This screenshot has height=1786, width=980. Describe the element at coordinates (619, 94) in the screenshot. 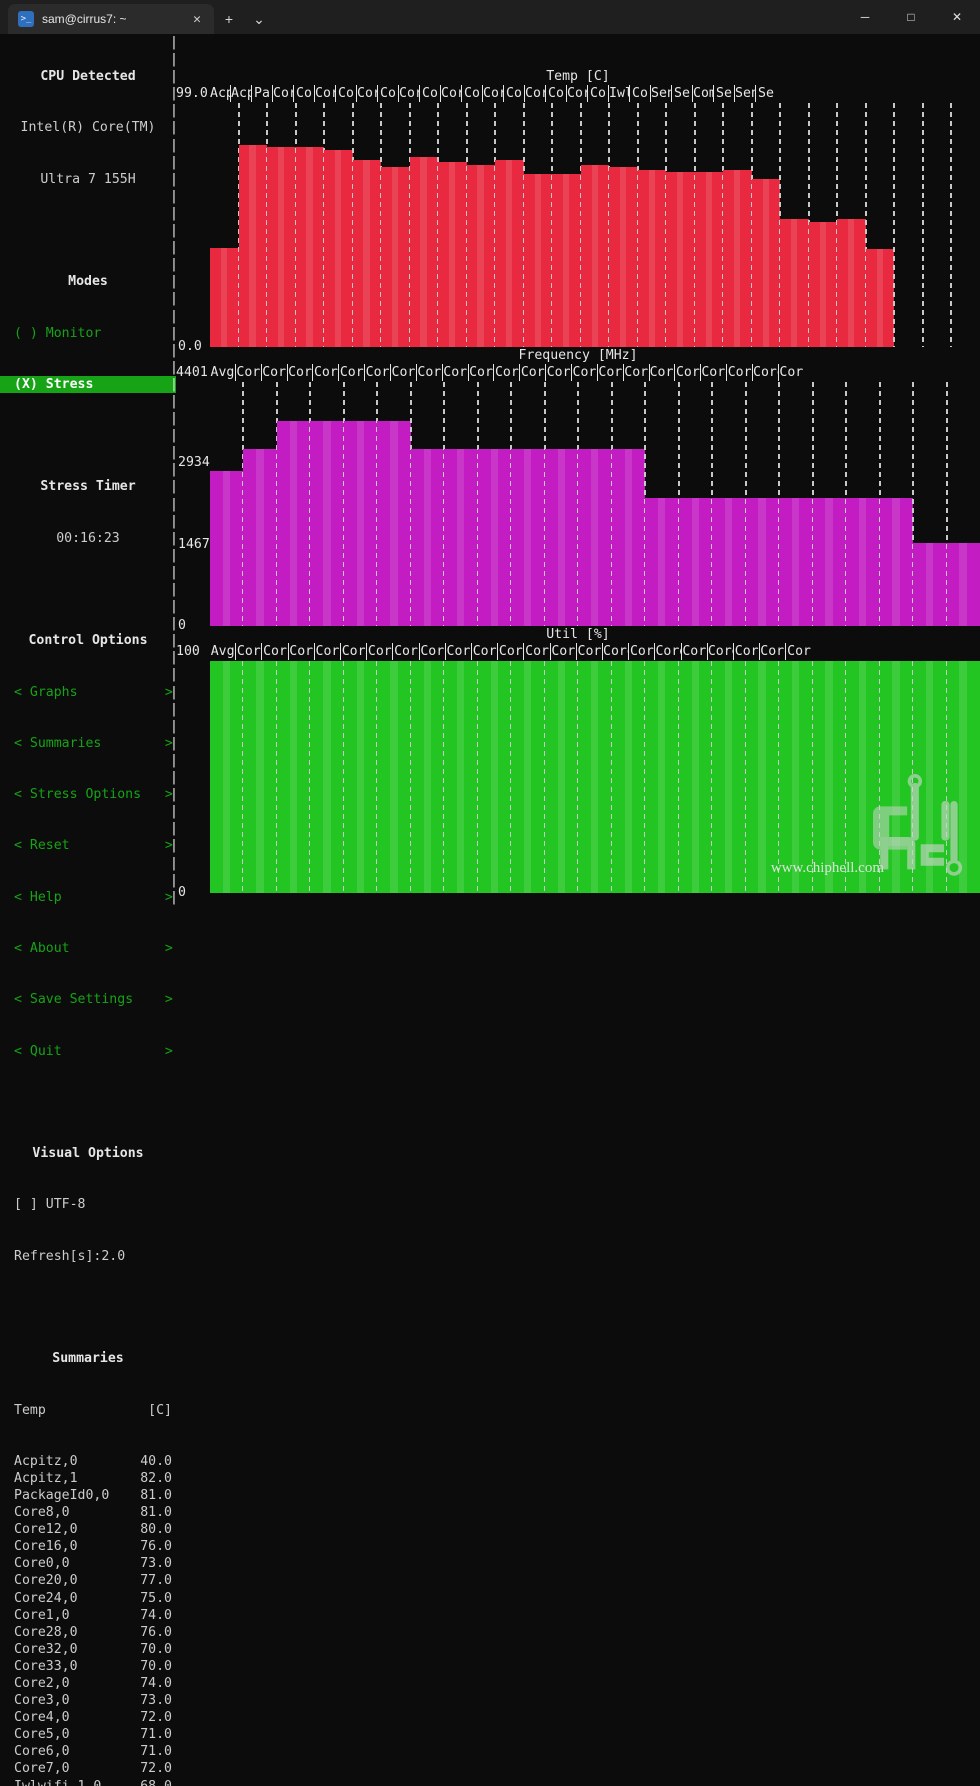

I see `chart-category-label: Iwl` at that location.